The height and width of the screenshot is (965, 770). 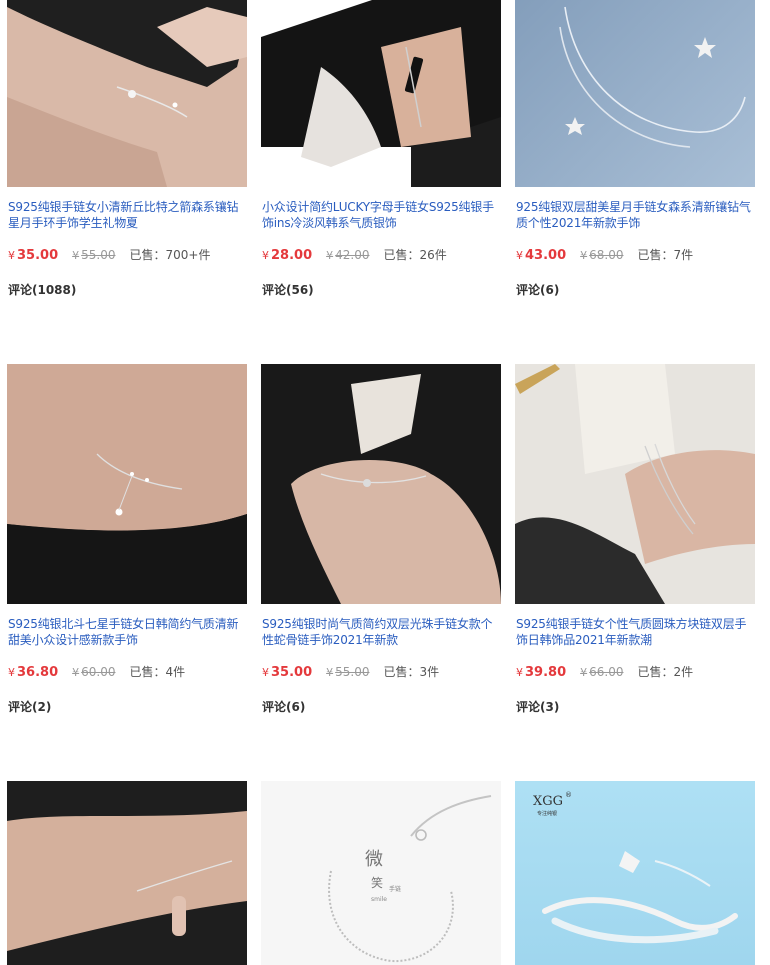 What do you see at coordinates (170, 255) in the screenshot?
I see `sold-count: 已售：700+件` at bounding box center [170, 255].